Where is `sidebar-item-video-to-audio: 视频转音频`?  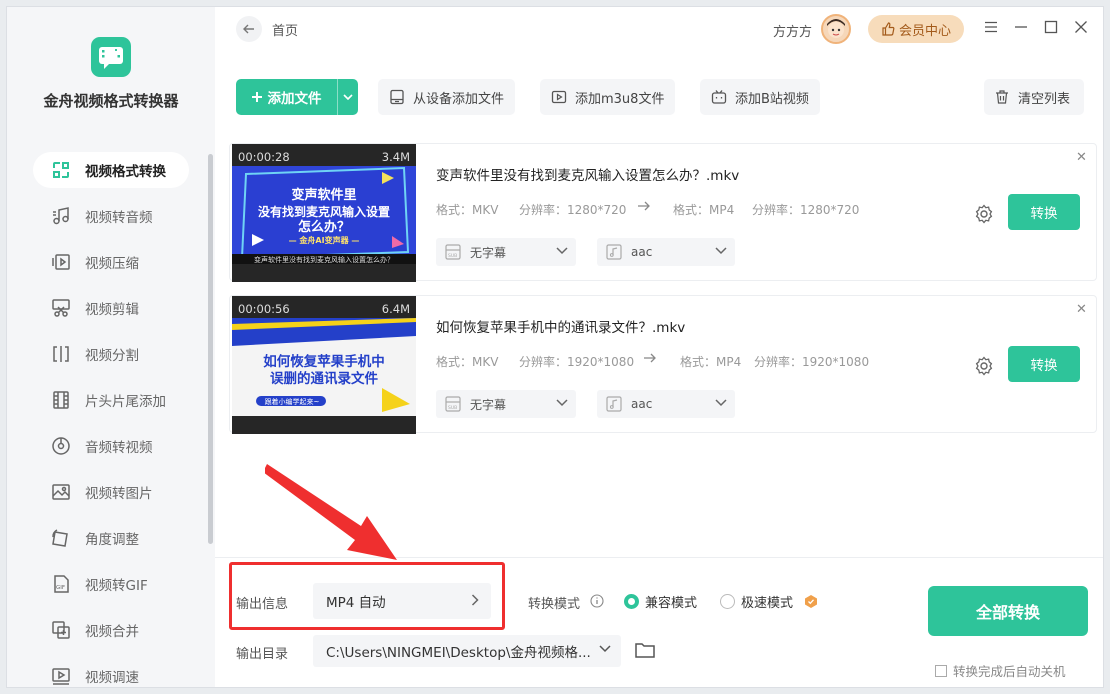
sidebar-item-video-to-audio: 视频转音频 is located at coordinates (111, 216).